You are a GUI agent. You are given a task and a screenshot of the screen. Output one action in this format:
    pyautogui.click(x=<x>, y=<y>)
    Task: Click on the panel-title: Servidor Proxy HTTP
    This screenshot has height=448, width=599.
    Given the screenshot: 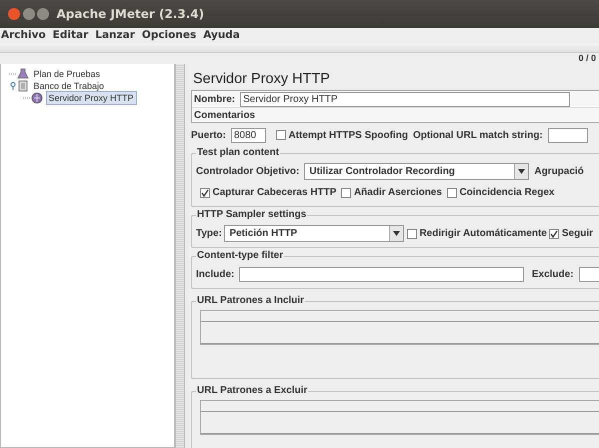 What is the action you would take?
    pyautogui.click(x=262, y=79)
    